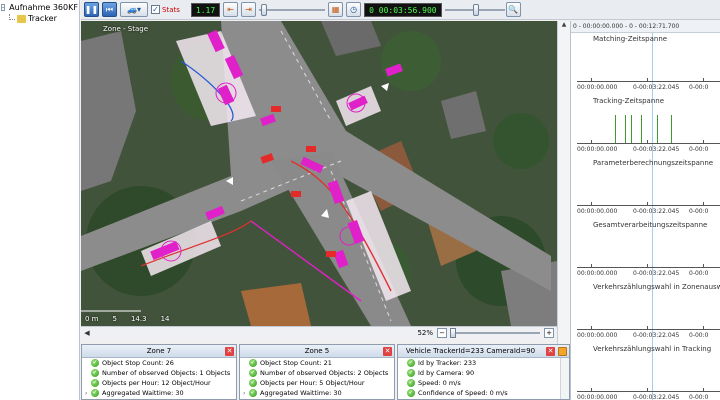  What do you see at coordinates (155, 9) in the screenshot?
I see `checkbox-mark: ✓` at bounding box center [155, 9].